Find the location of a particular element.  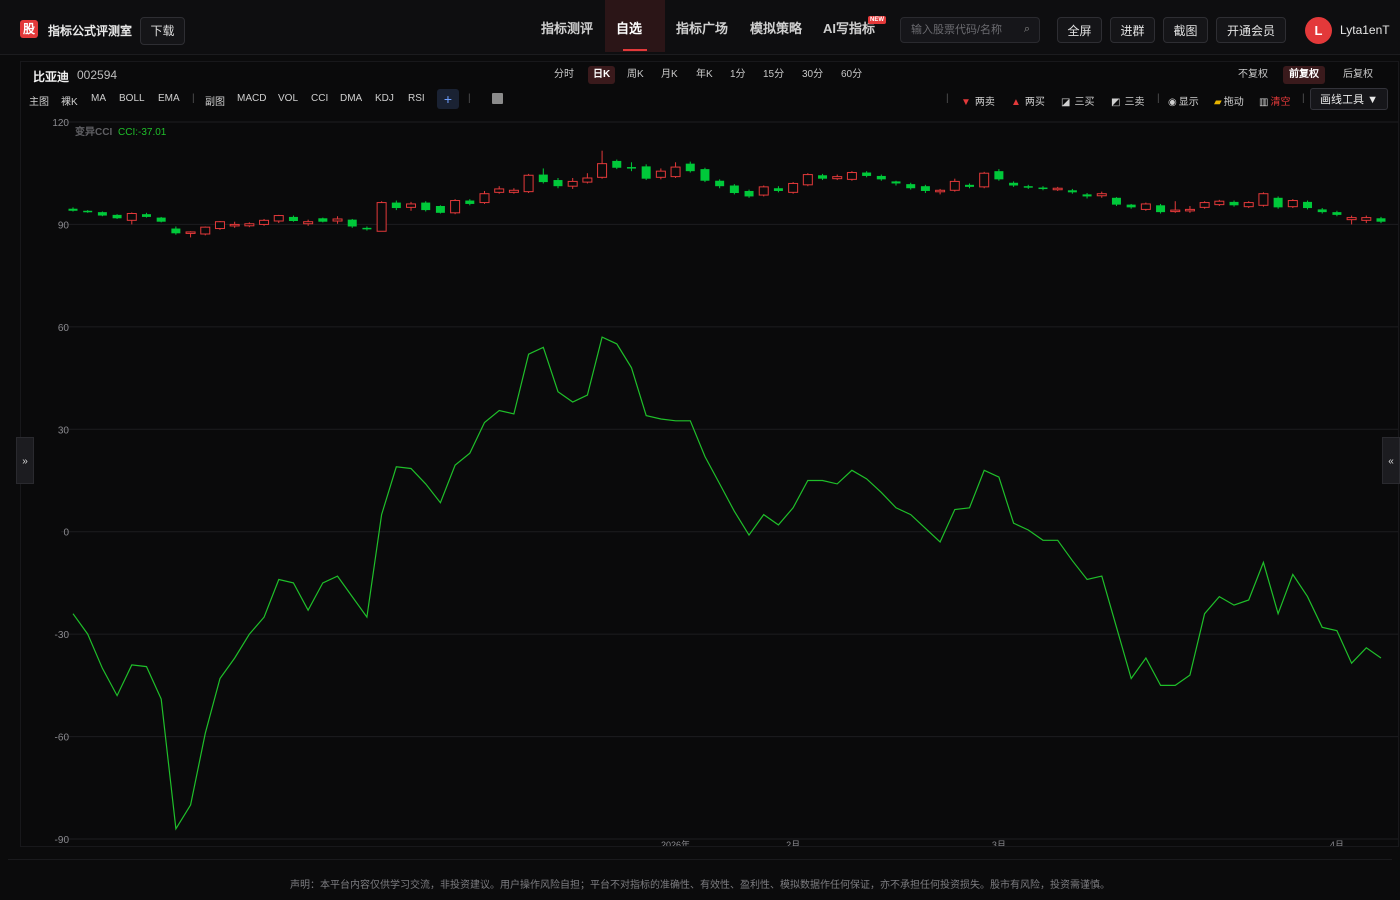

download-button: 下载 is located at coordinates (162, 31).